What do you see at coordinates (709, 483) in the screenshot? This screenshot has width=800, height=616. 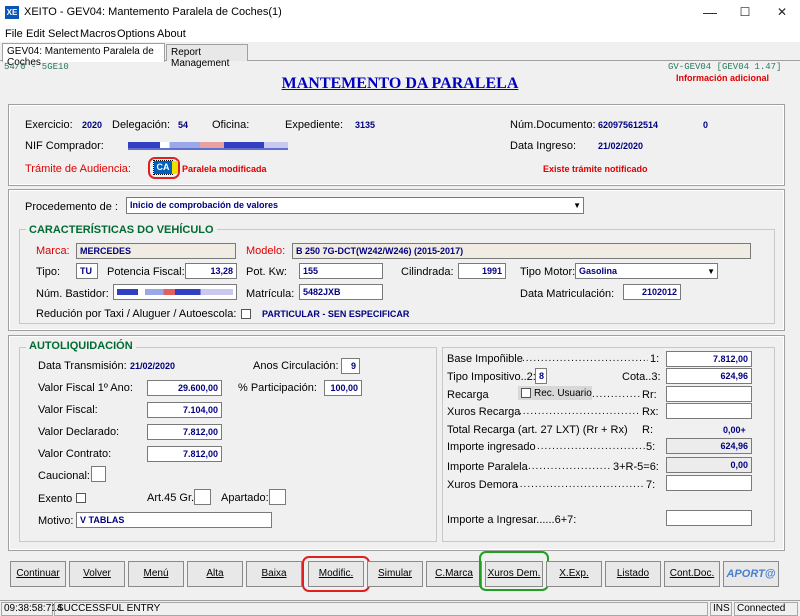 I see `xuros-demora-field` at bounding box center [709, 483].